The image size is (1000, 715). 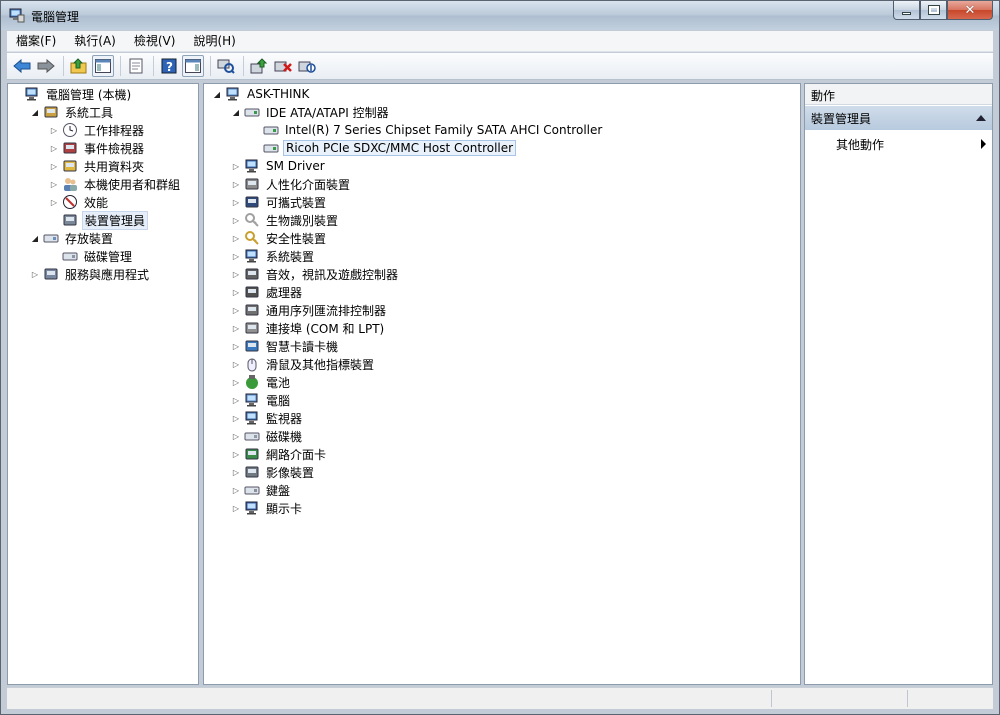 I want to click on actions-header: 動作, so click(x=898, y=94).